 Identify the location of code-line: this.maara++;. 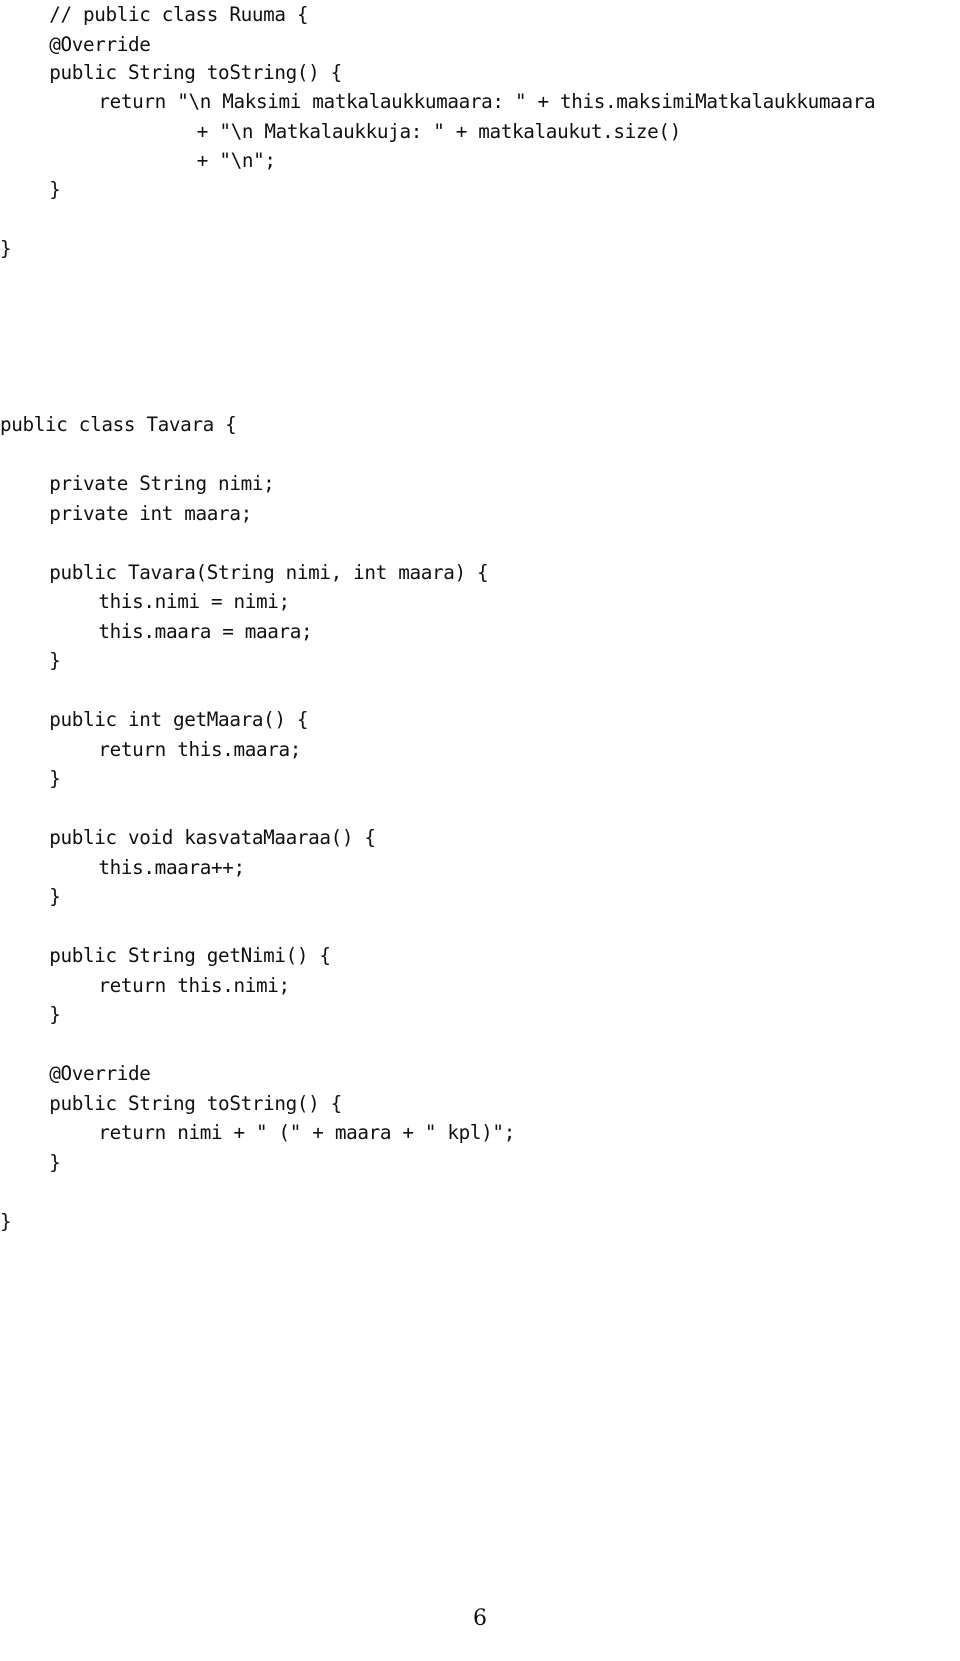
(171, 867).